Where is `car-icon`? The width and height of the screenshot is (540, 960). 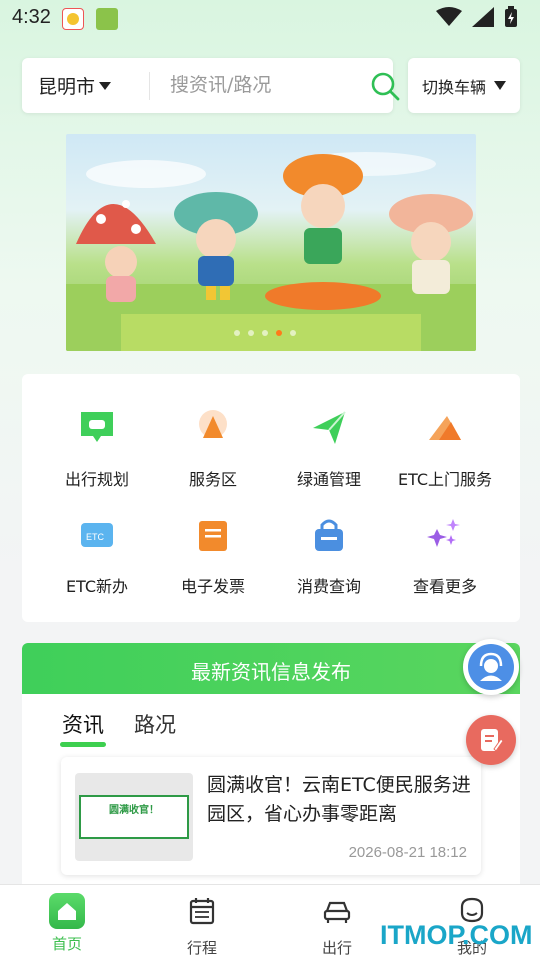 car-icon is located at coordinates (337, 912).